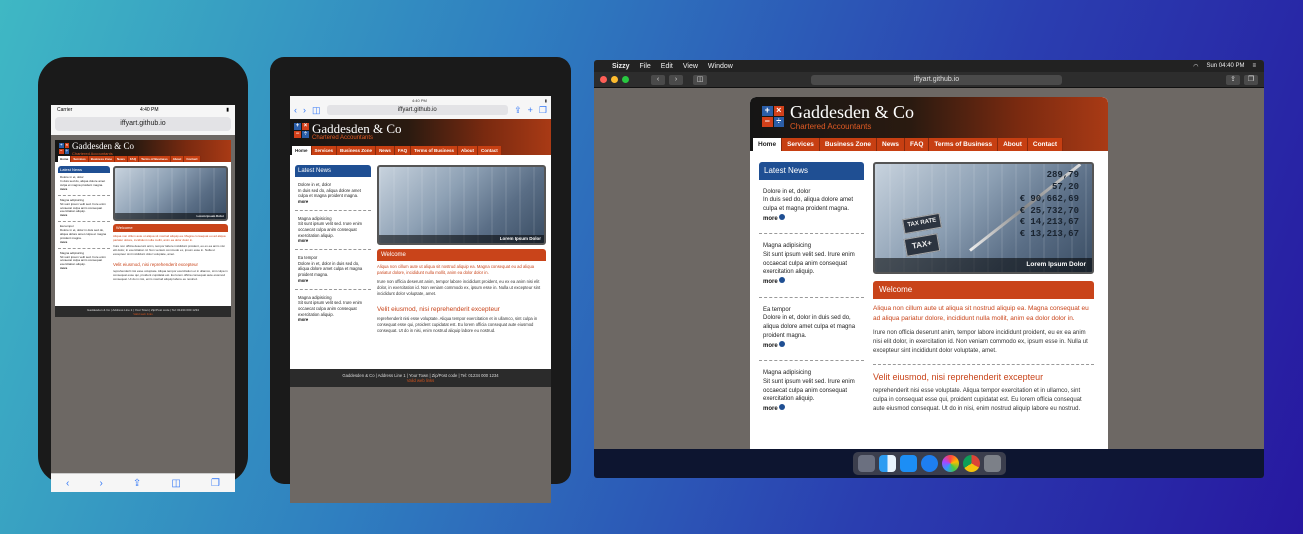  I want to click on menu-view: View, so click(690, 66).